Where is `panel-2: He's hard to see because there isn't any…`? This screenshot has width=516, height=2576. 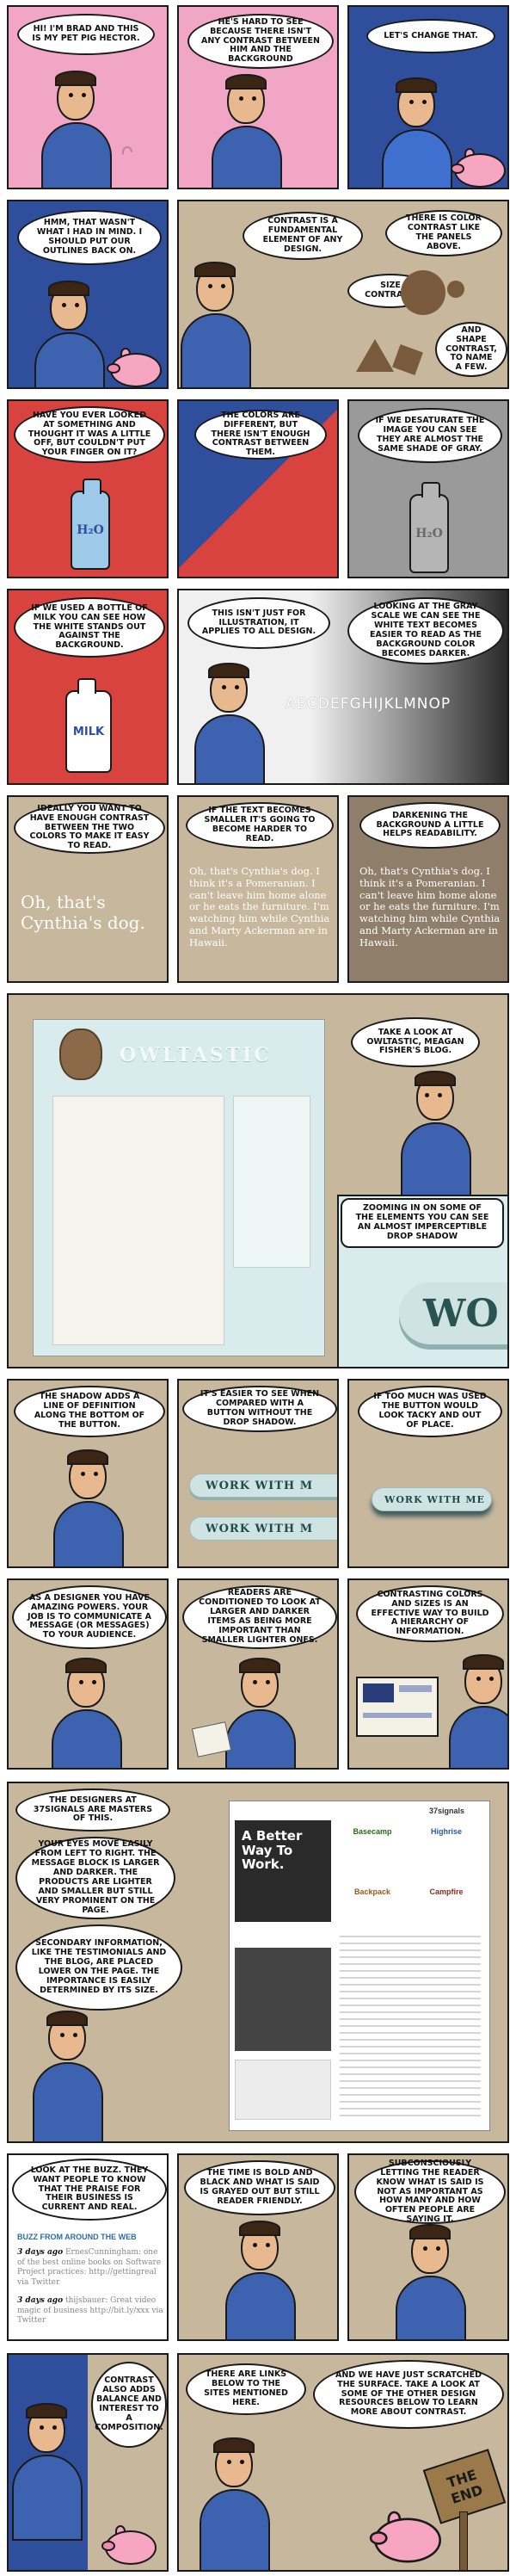 panel-2: He's hard to see because there isn't any… is located at coordinates (258, 97).